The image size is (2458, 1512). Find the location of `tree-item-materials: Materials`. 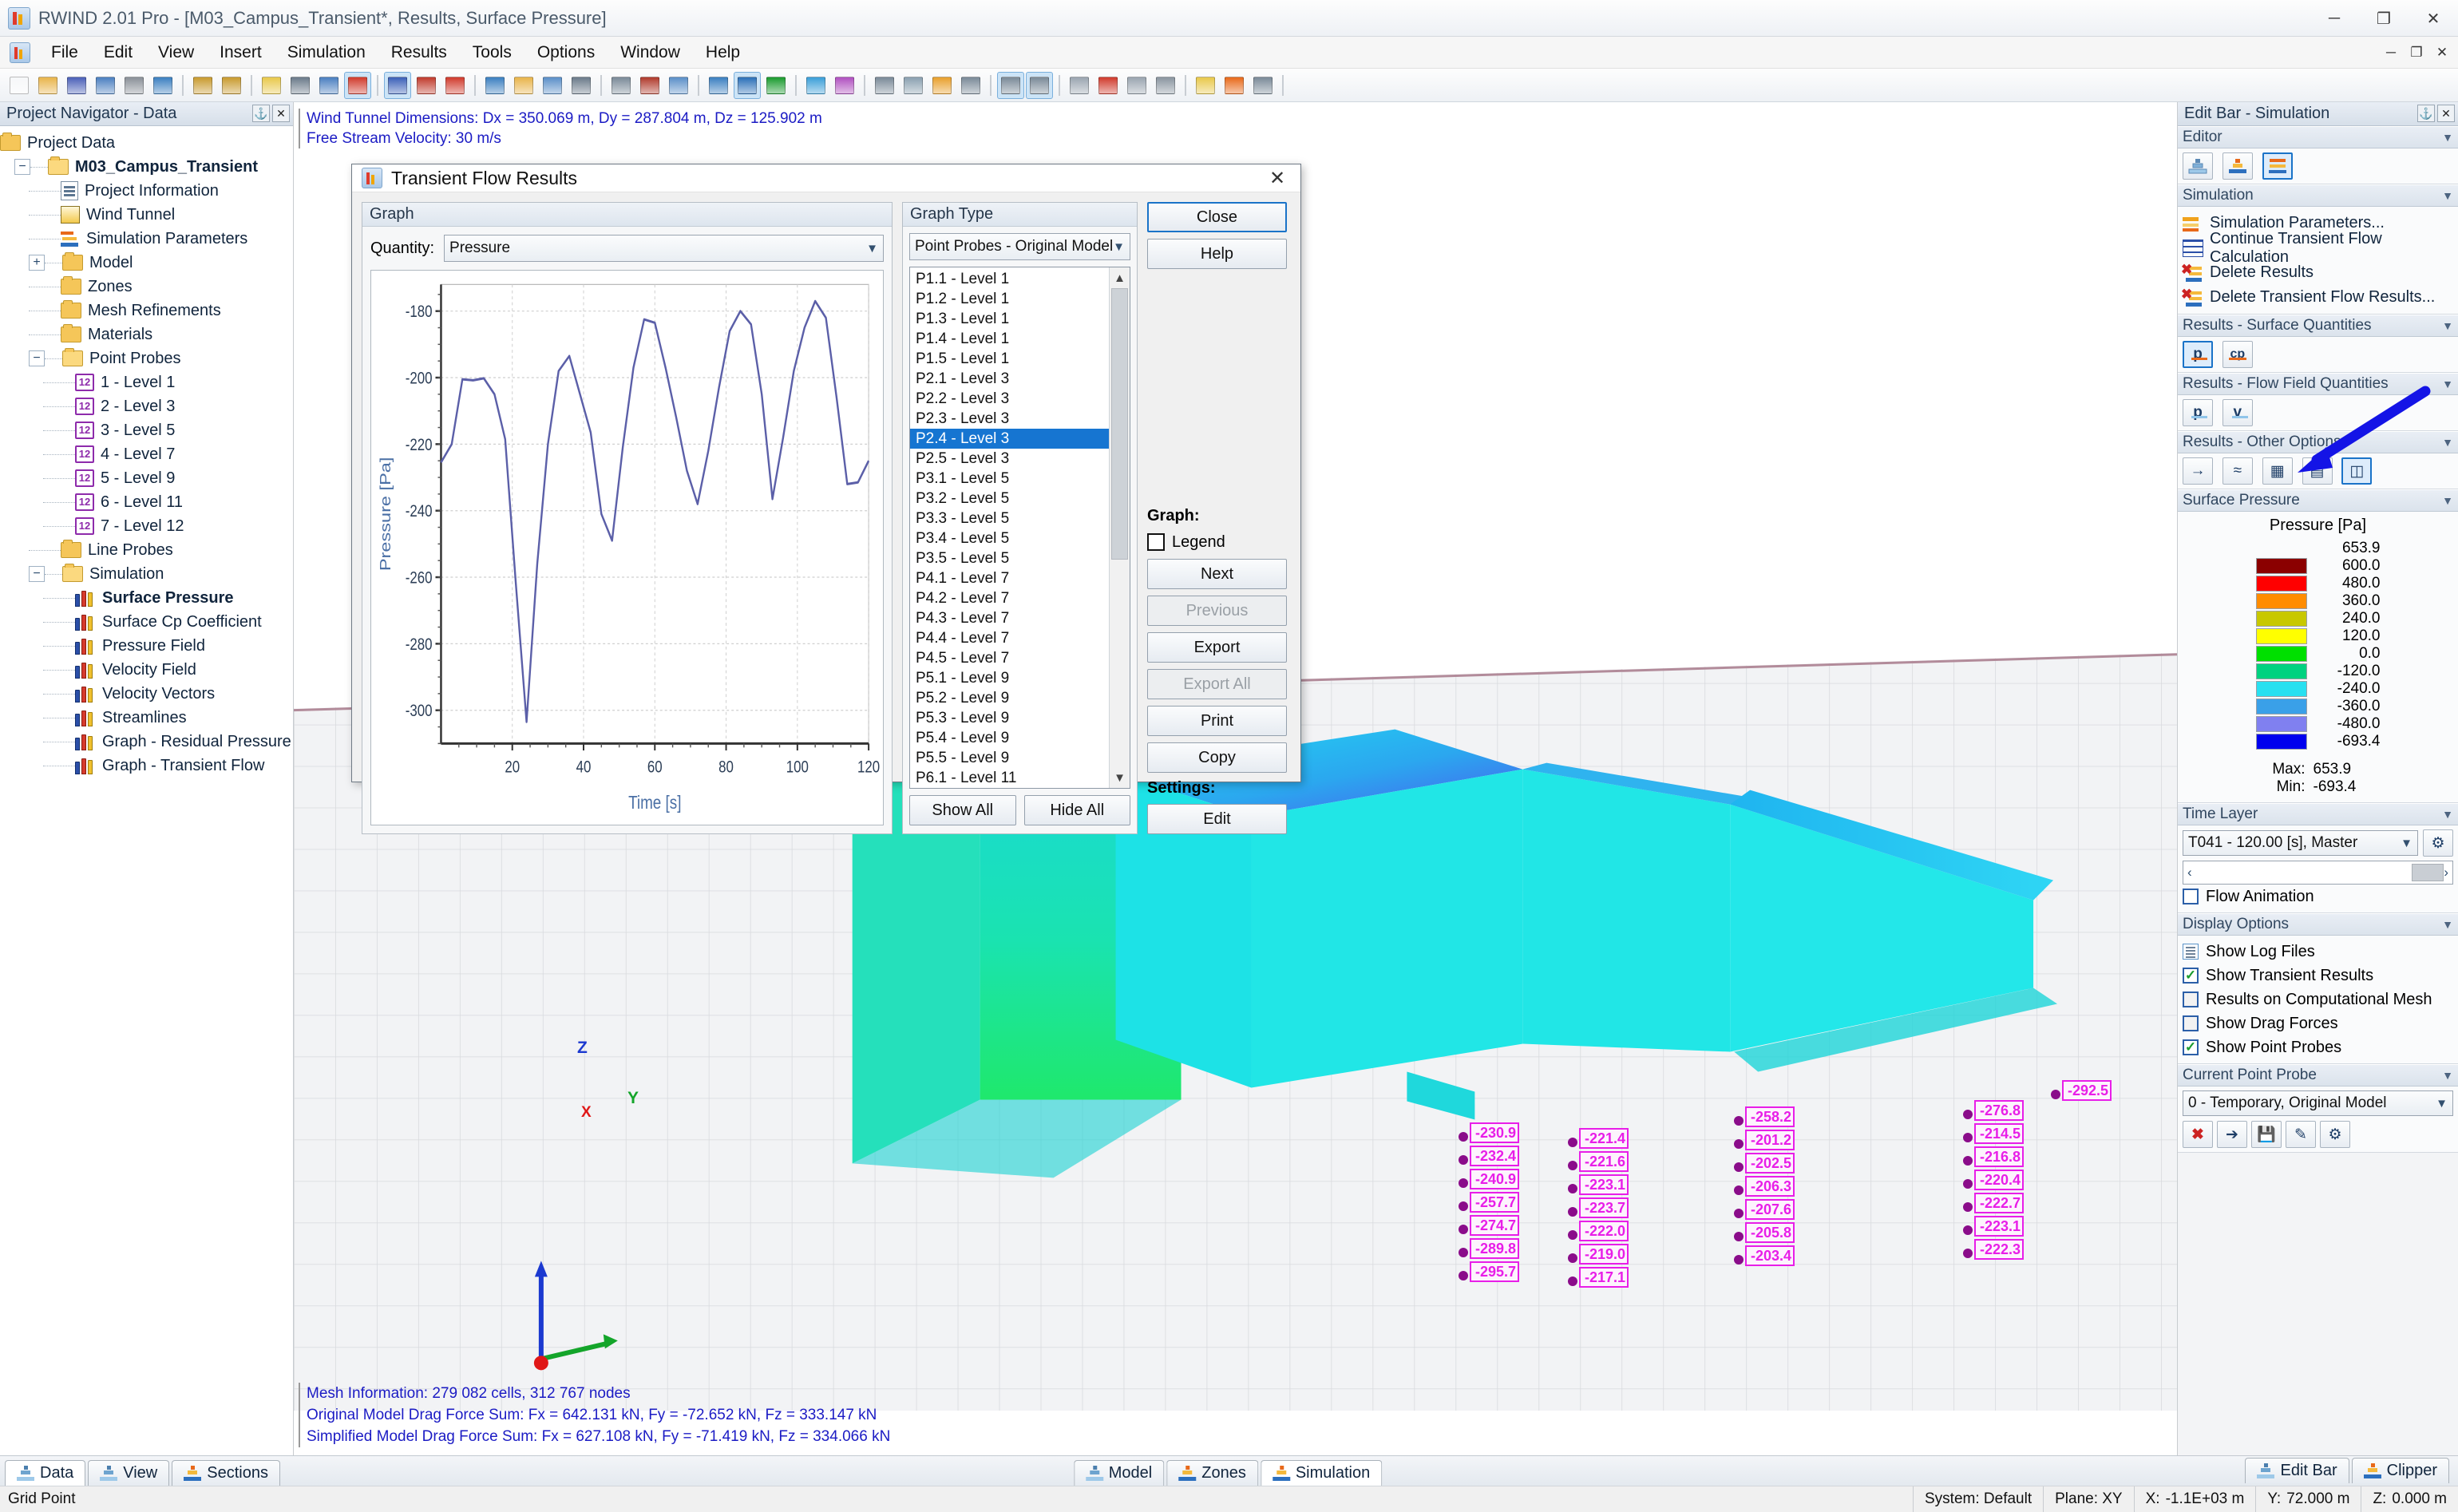

tree-item-materials: Materials is located at coordinates (146, 334).